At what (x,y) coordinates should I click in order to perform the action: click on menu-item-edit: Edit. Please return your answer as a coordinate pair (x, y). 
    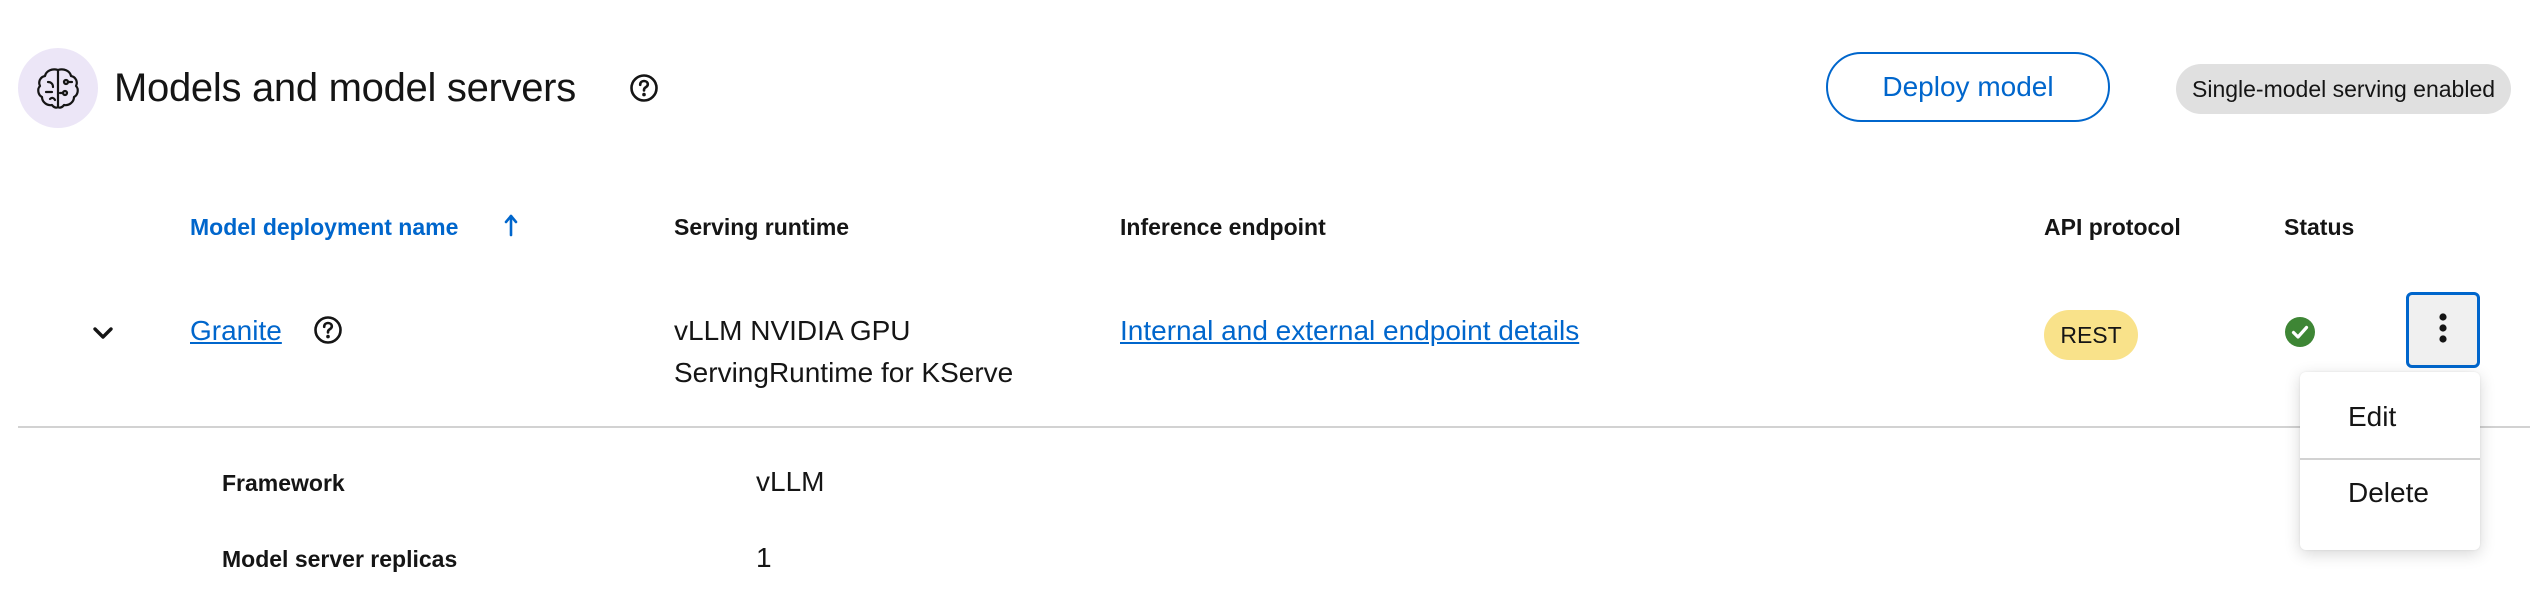
    Looking at the image, I should click on (2390, 417).